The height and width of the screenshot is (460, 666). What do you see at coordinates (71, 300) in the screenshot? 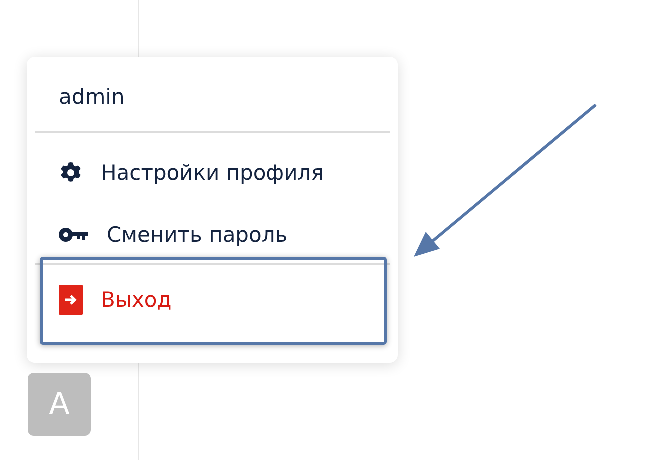
I see `exit-icon` at bounding box center [71, 300].